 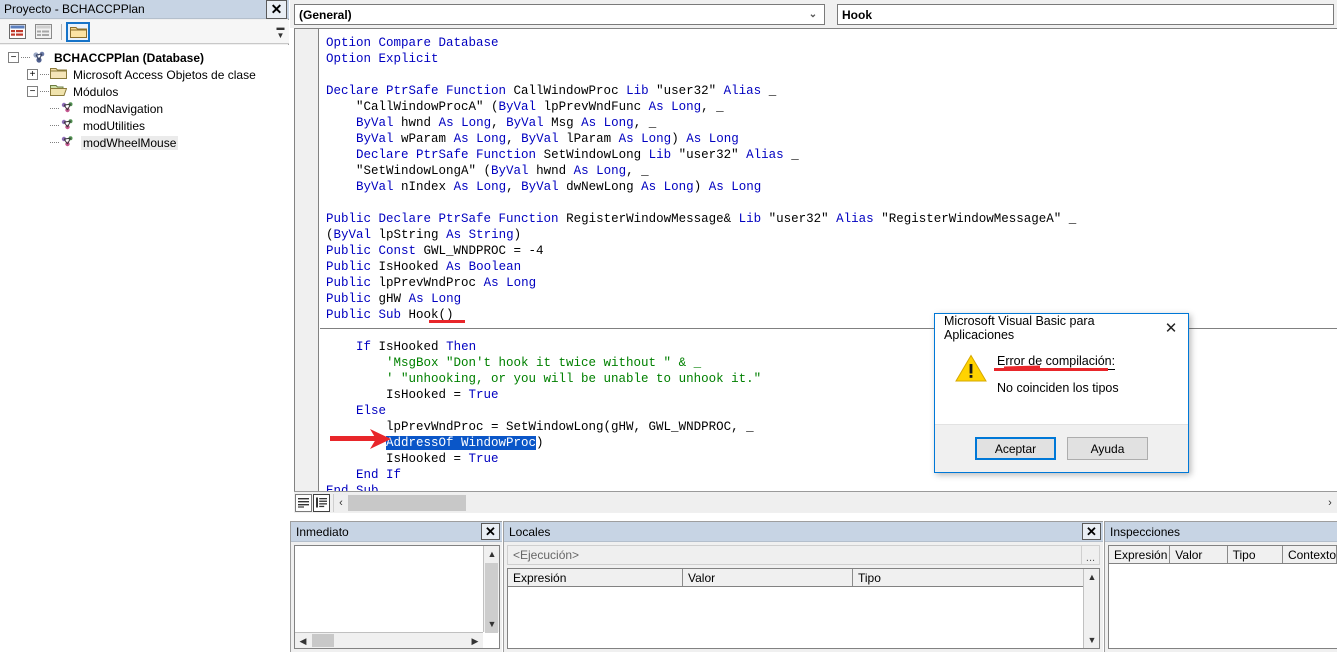 What do you see at coordinates (559, 14) in the screenshot?
I see `object-dropdown: (General) ⌄` at bounding box center [559, 14].